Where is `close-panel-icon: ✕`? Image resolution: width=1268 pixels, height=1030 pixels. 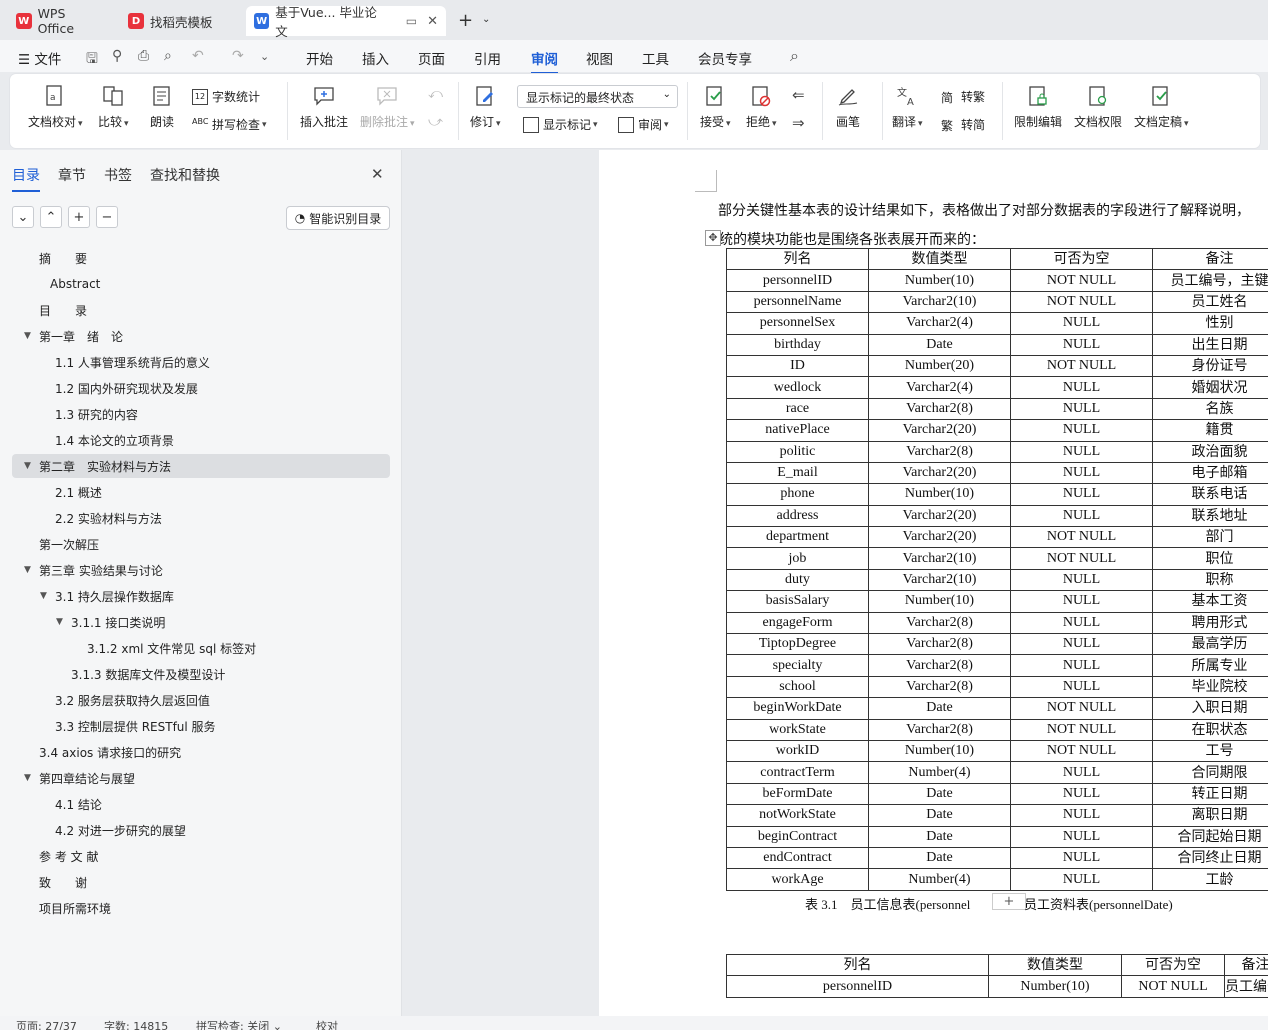 close-panel-icon: ✕ is located at coordinates (377, 174).